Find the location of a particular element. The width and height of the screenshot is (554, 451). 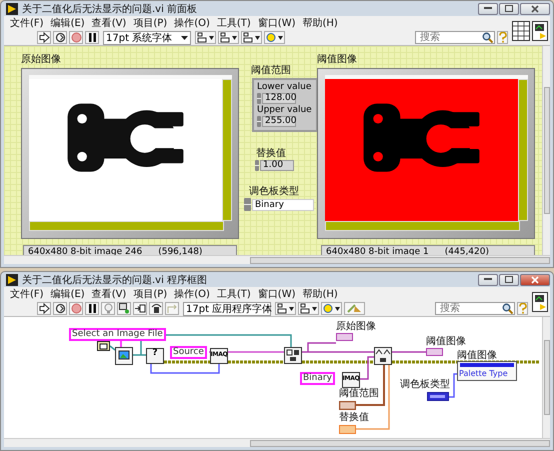

property-node: Palette Type is located at coordinates (487, 371).